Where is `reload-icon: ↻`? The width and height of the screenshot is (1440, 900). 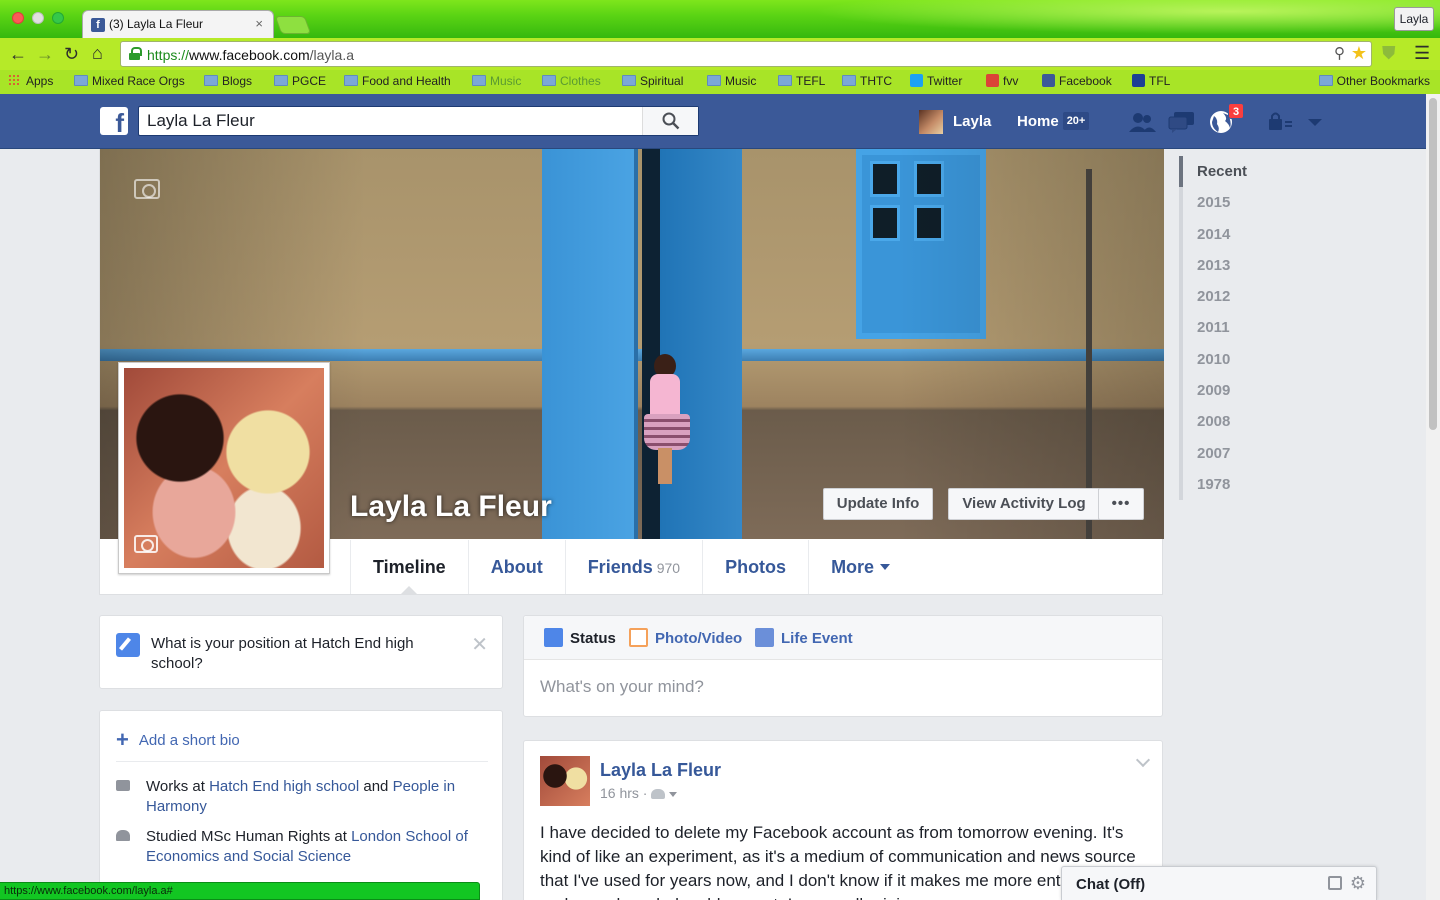
reload-icon: ↻ is located at coordinates (71, 54).